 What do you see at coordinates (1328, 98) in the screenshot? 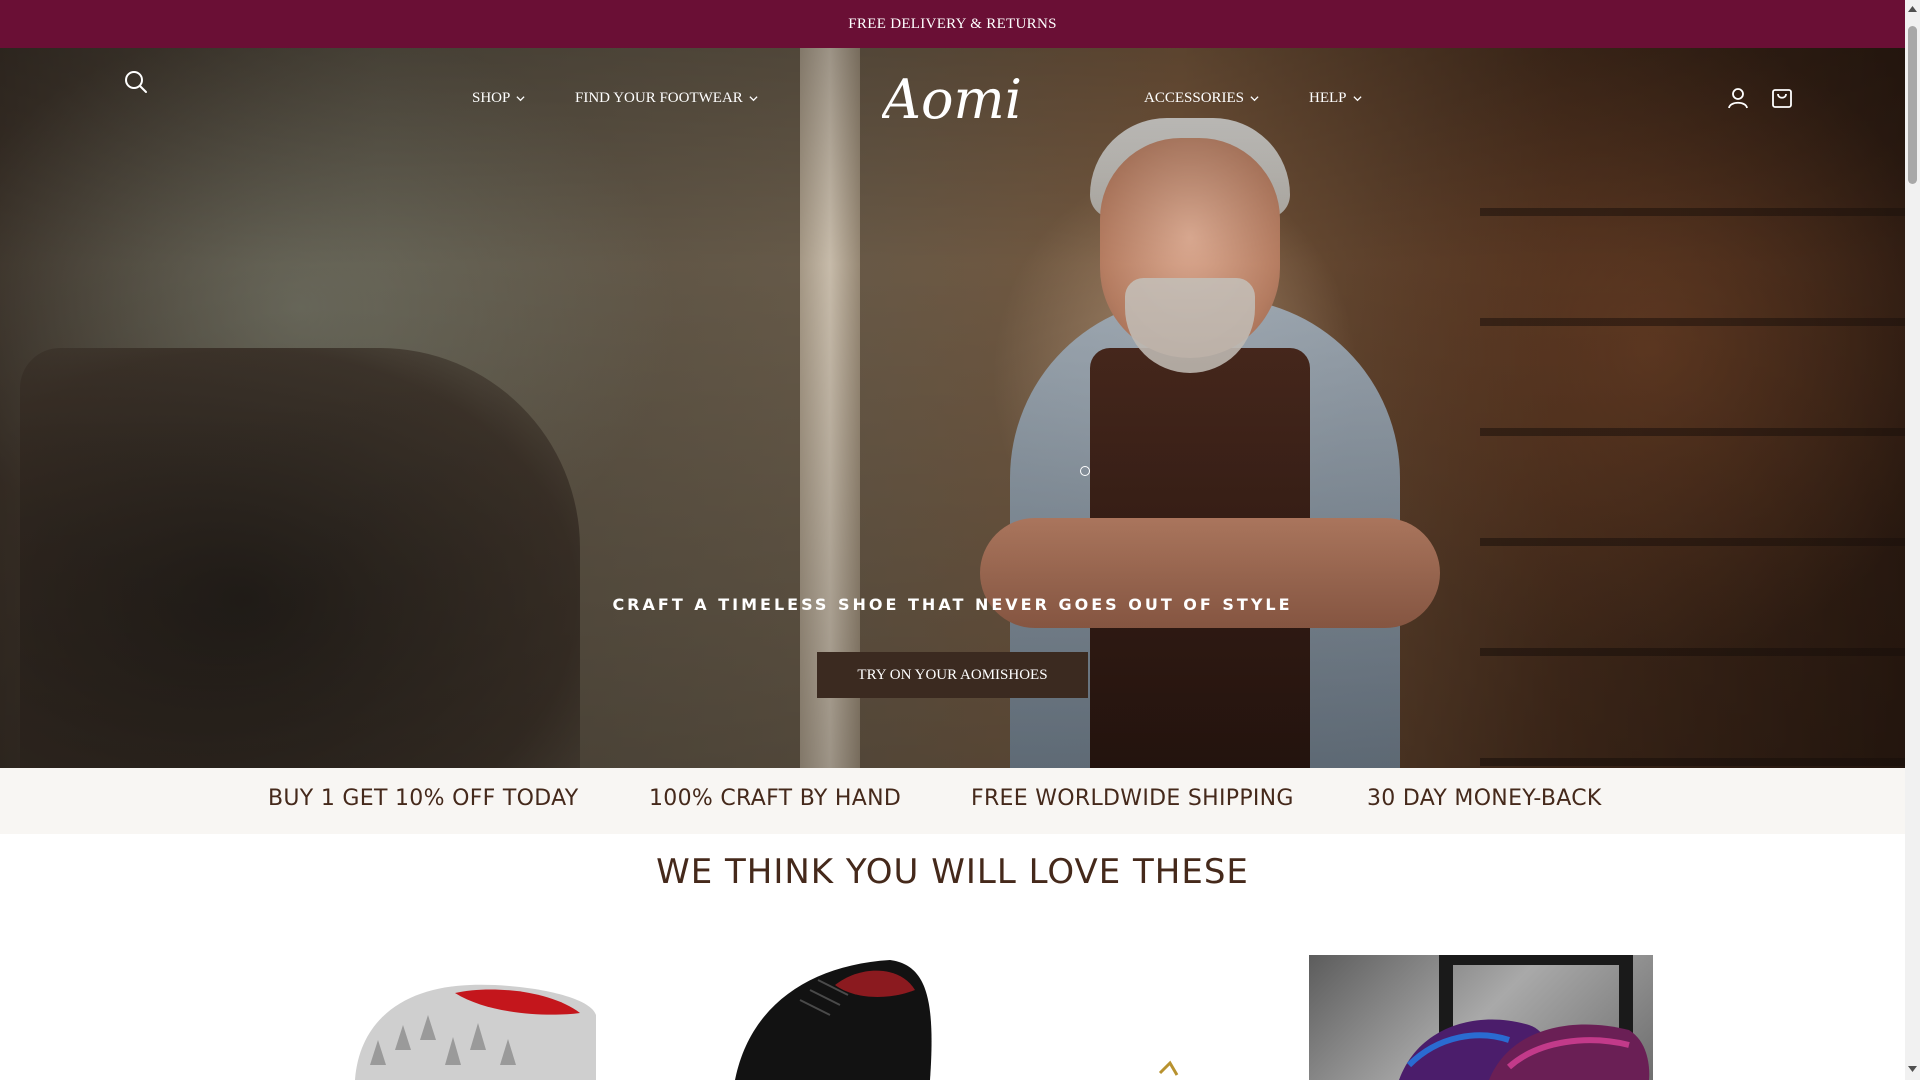
I see `nav-item-label: HELP` at bounding box center [1328, 98].